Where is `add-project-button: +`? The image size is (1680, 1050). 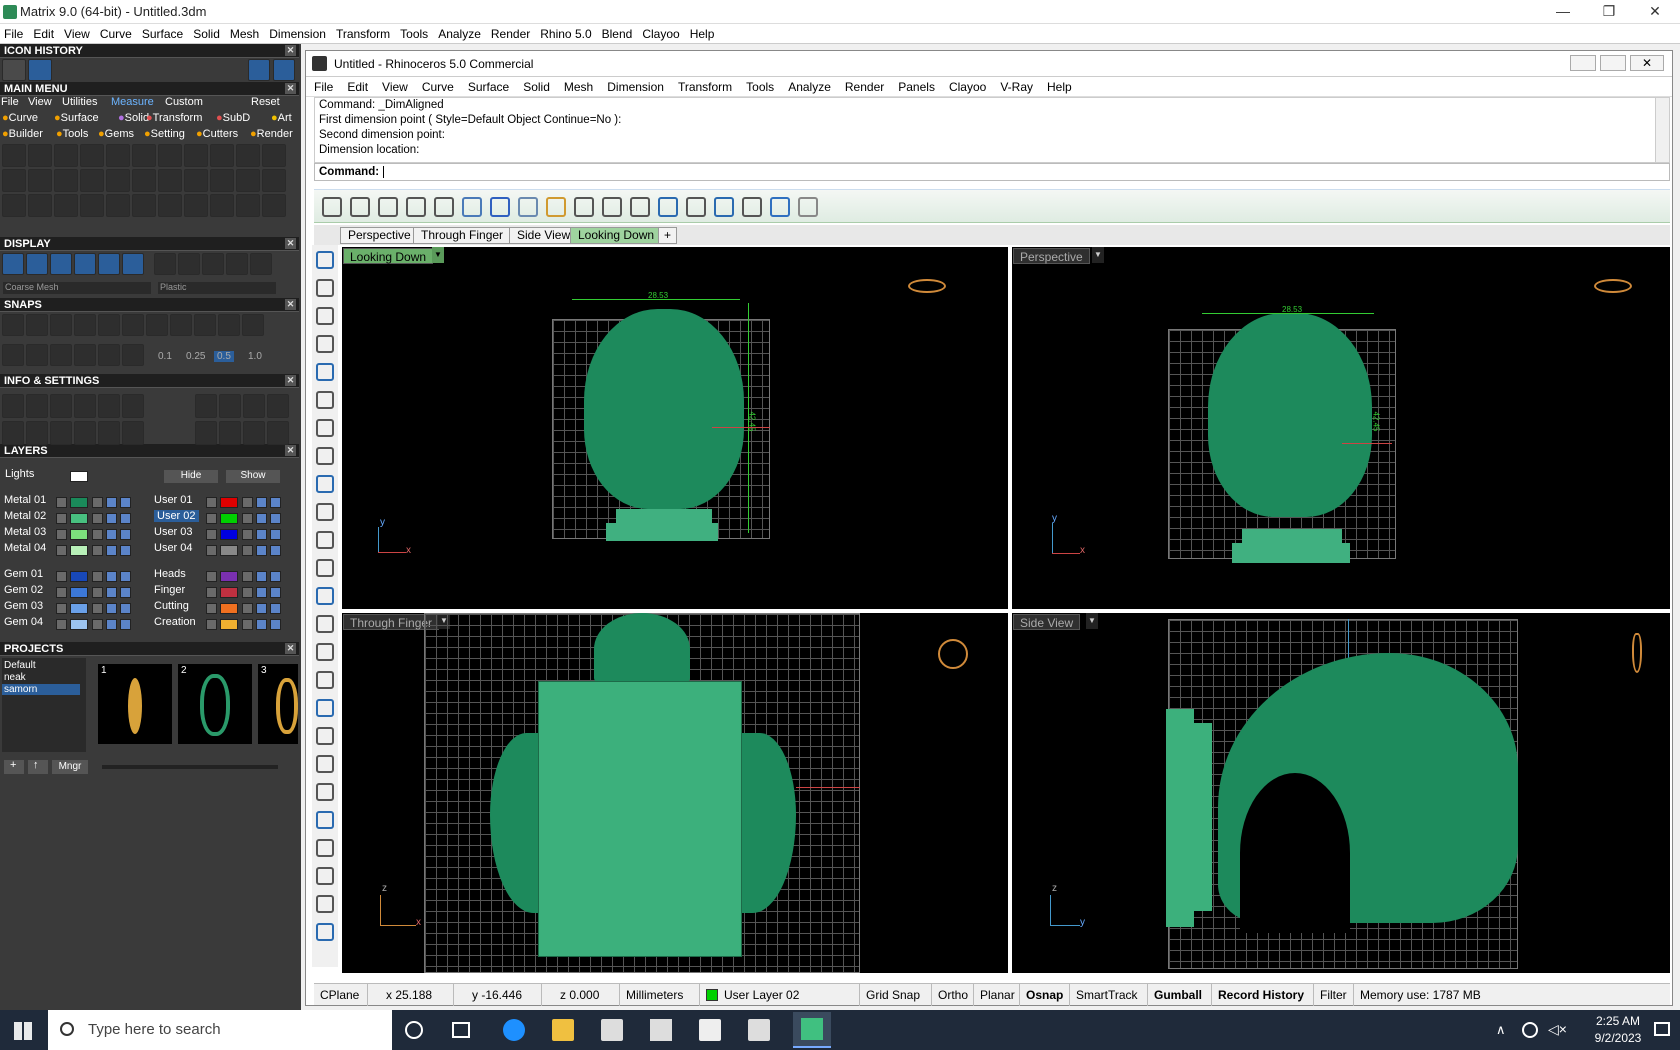
add-project-button: + is located at coordinates (14, 766).